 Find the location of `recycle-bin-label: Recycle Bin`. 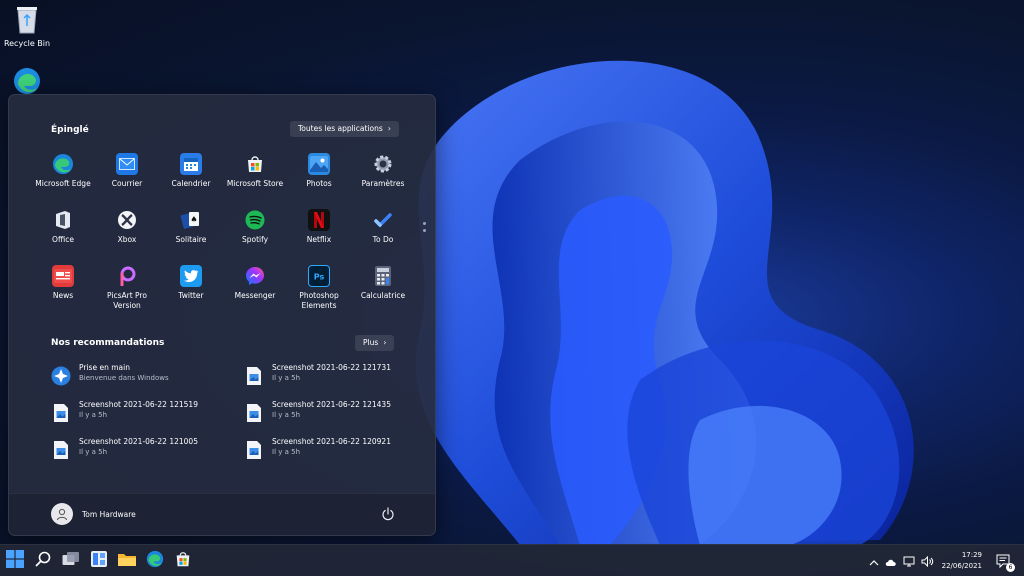

recycle-bin-label: Recycle Bin is located at coordinates (27, 43).